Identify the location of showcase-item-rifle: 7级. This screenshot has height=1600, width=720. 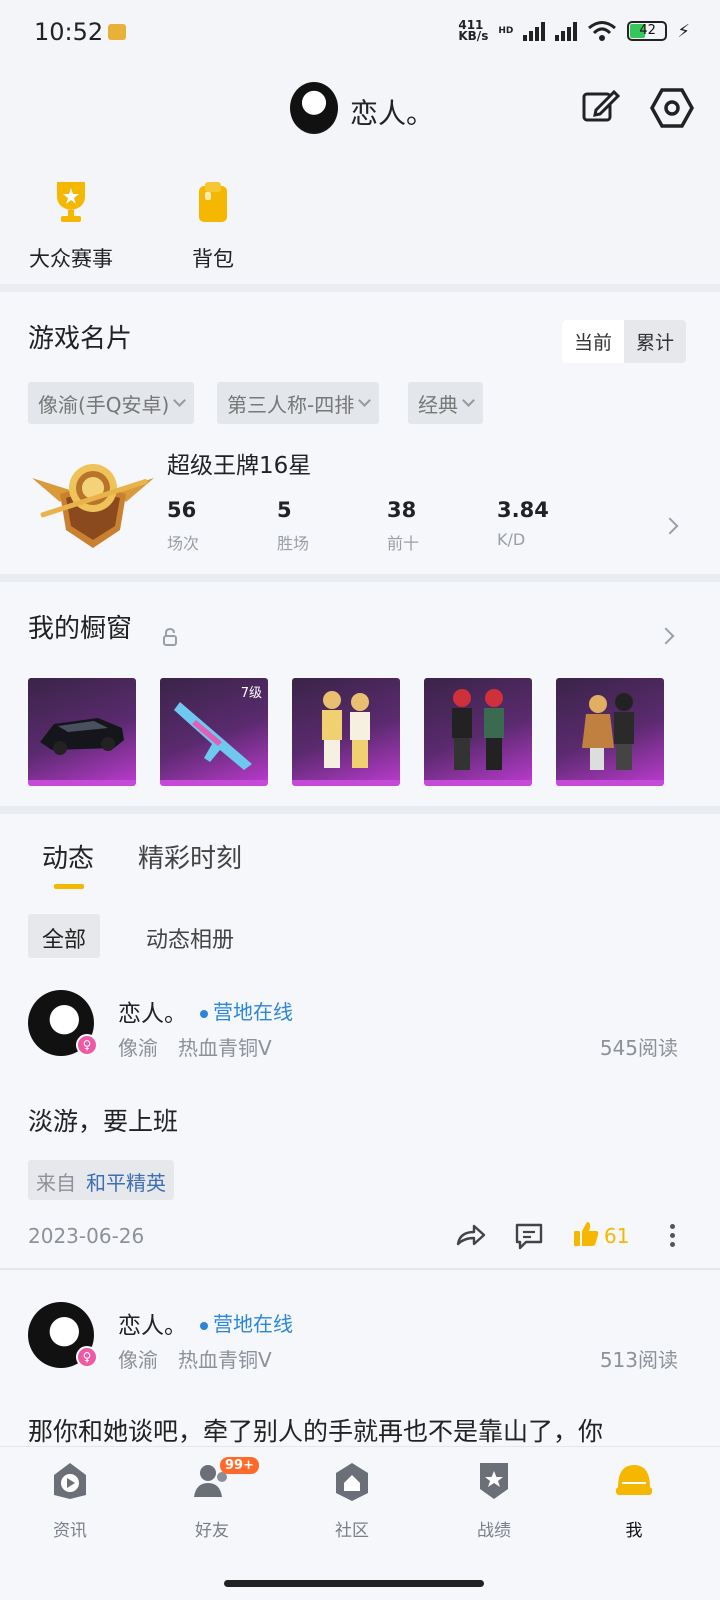
(214, 732).